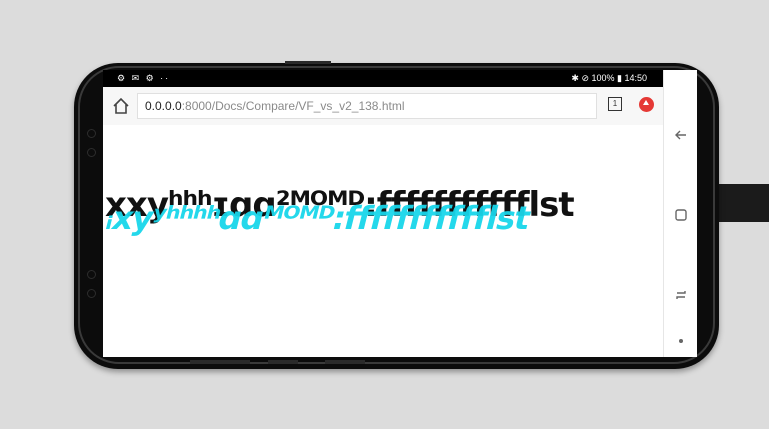  What do you see at coordinates (91, 133) in the screenshot?
I see `iris-sensor` at bounding box center [91, 133].